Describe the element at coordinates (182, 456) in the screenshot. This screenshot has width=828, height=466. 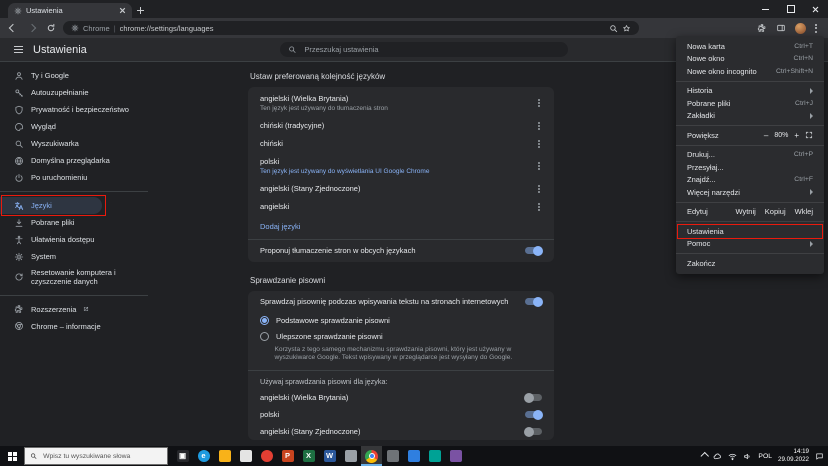
I see `taskbar-app-task-view: ▣` at that location.